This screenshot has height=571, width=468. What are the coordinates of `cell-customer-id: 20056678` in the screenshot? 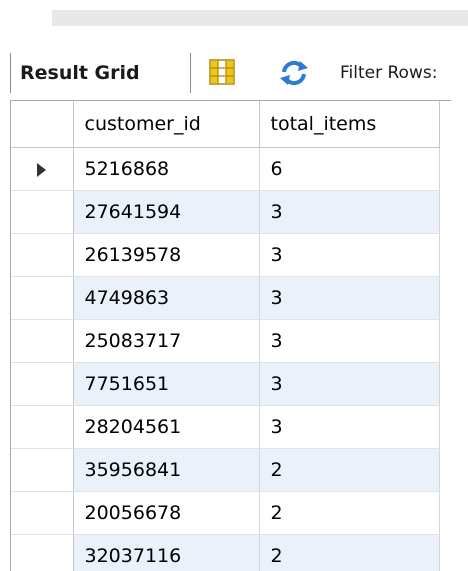 It's located at (166, 513).